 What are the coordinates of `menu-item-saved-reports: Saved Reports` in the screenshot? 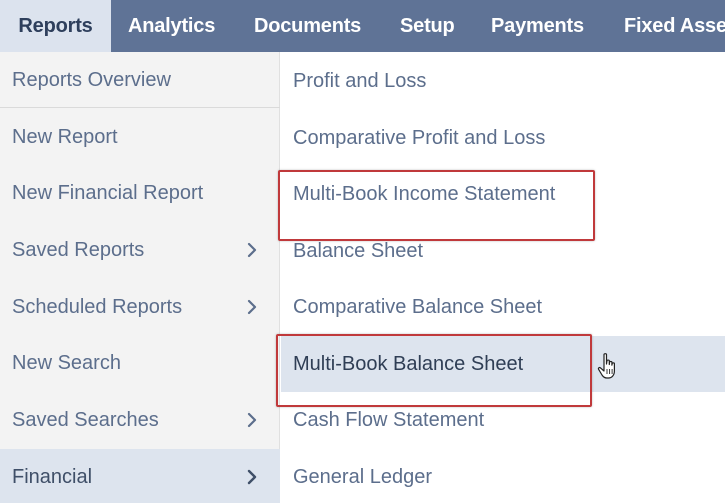 It's located at (140, 250).